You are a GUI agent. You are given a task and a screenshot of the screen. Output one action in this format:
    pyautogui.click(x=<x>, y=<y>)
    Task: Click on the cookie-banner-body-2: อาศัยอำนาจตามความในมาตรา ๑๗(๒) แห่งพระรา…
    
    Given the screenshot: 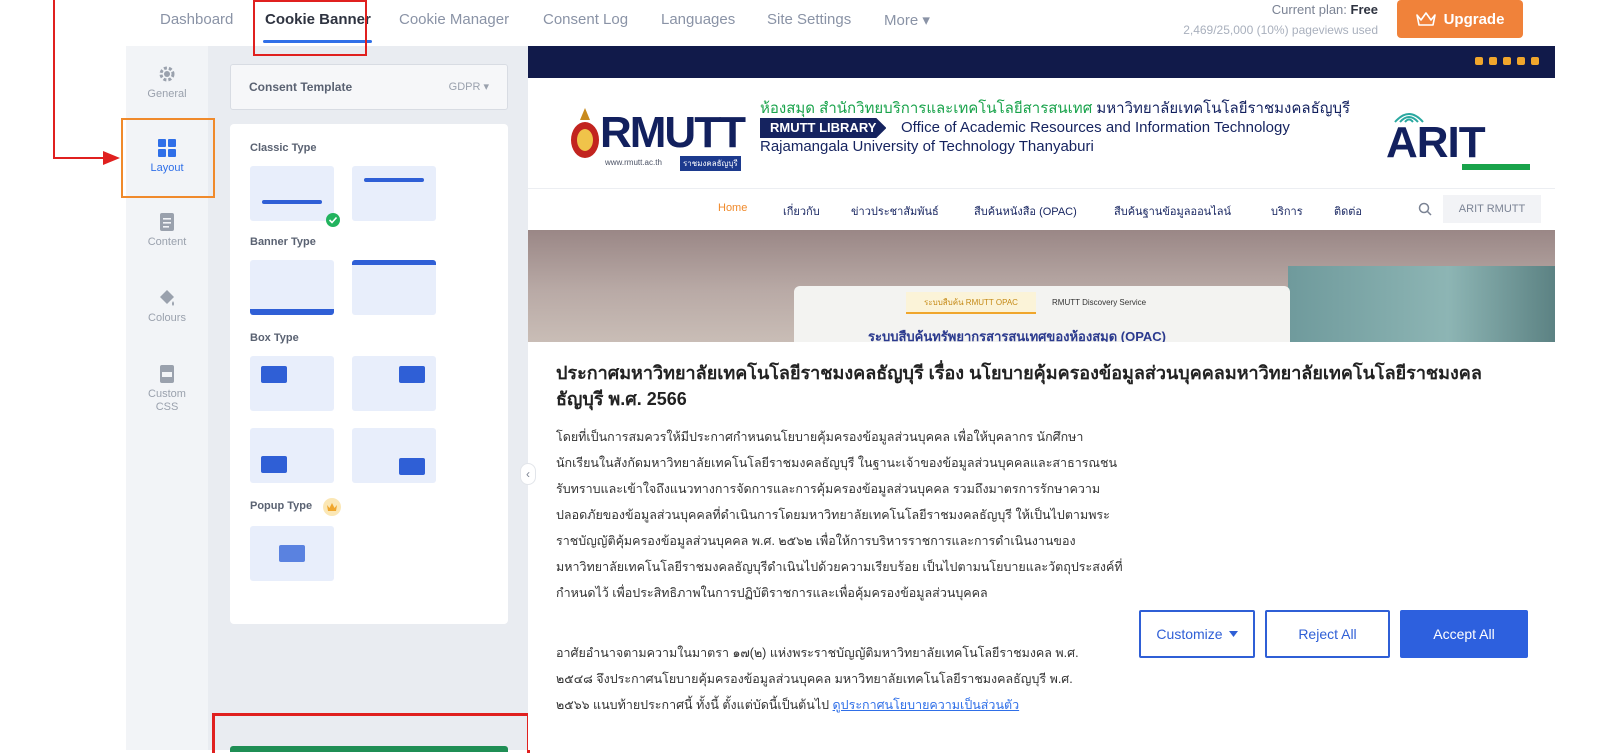 What is the action you would take?
    pyautogui.click(x=821, y=679)
    